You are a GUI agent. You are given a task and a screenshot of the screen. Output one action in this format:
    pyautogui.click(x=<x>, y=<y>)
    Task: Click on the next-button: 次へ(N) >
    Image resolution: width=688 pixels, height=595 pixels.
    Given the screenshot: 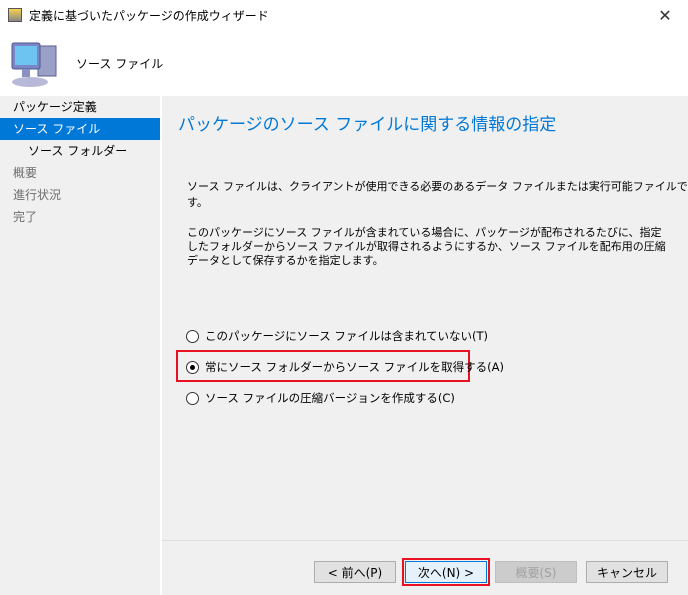 What is the action you would take?
    pyautogui.click(x=446, y=572)
    